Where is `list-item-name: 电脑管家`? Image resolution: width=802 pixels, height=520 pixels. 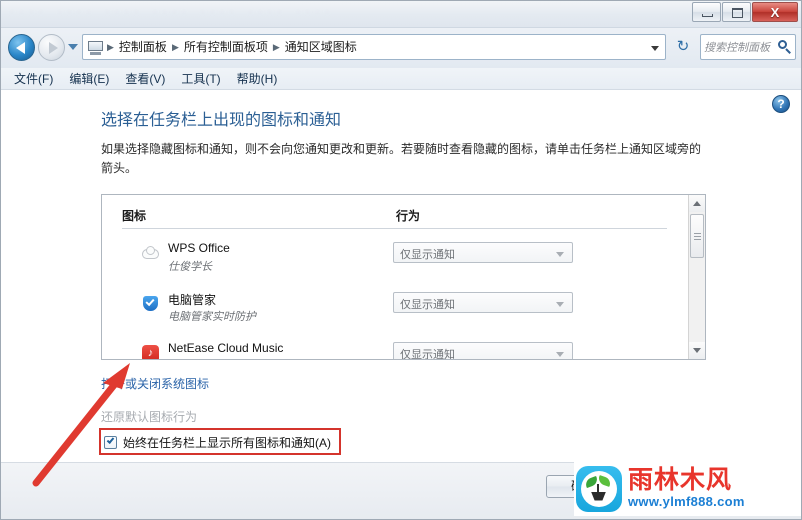 list-item-name: 电脑管家 is located at coordinates (192, 300).